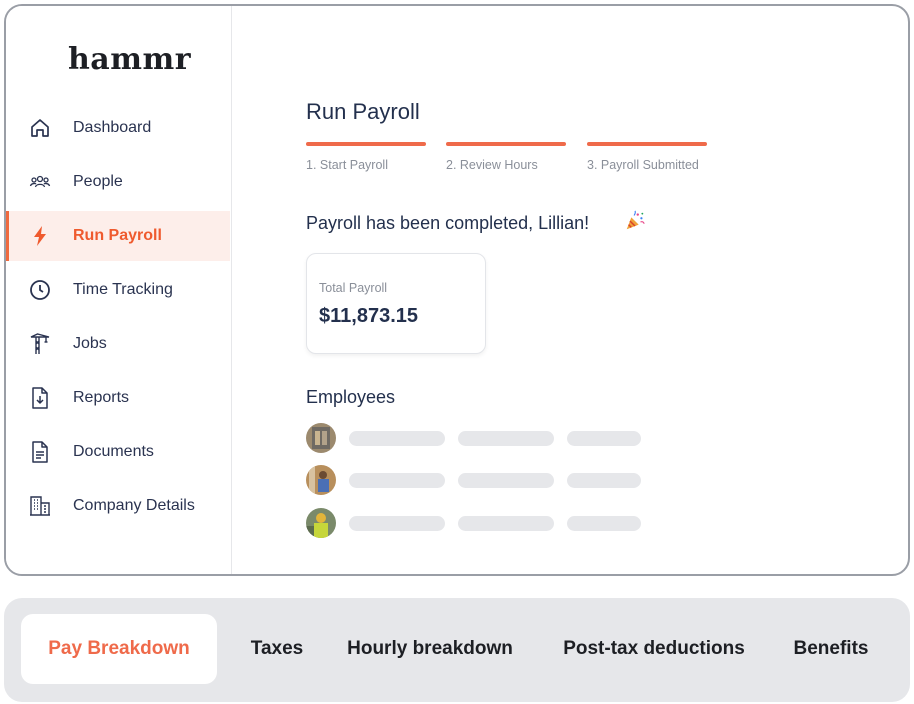  Describe the element at coordinates (277, 649) in the screenshot. I see `tab-taxes: Taxes` at that location.